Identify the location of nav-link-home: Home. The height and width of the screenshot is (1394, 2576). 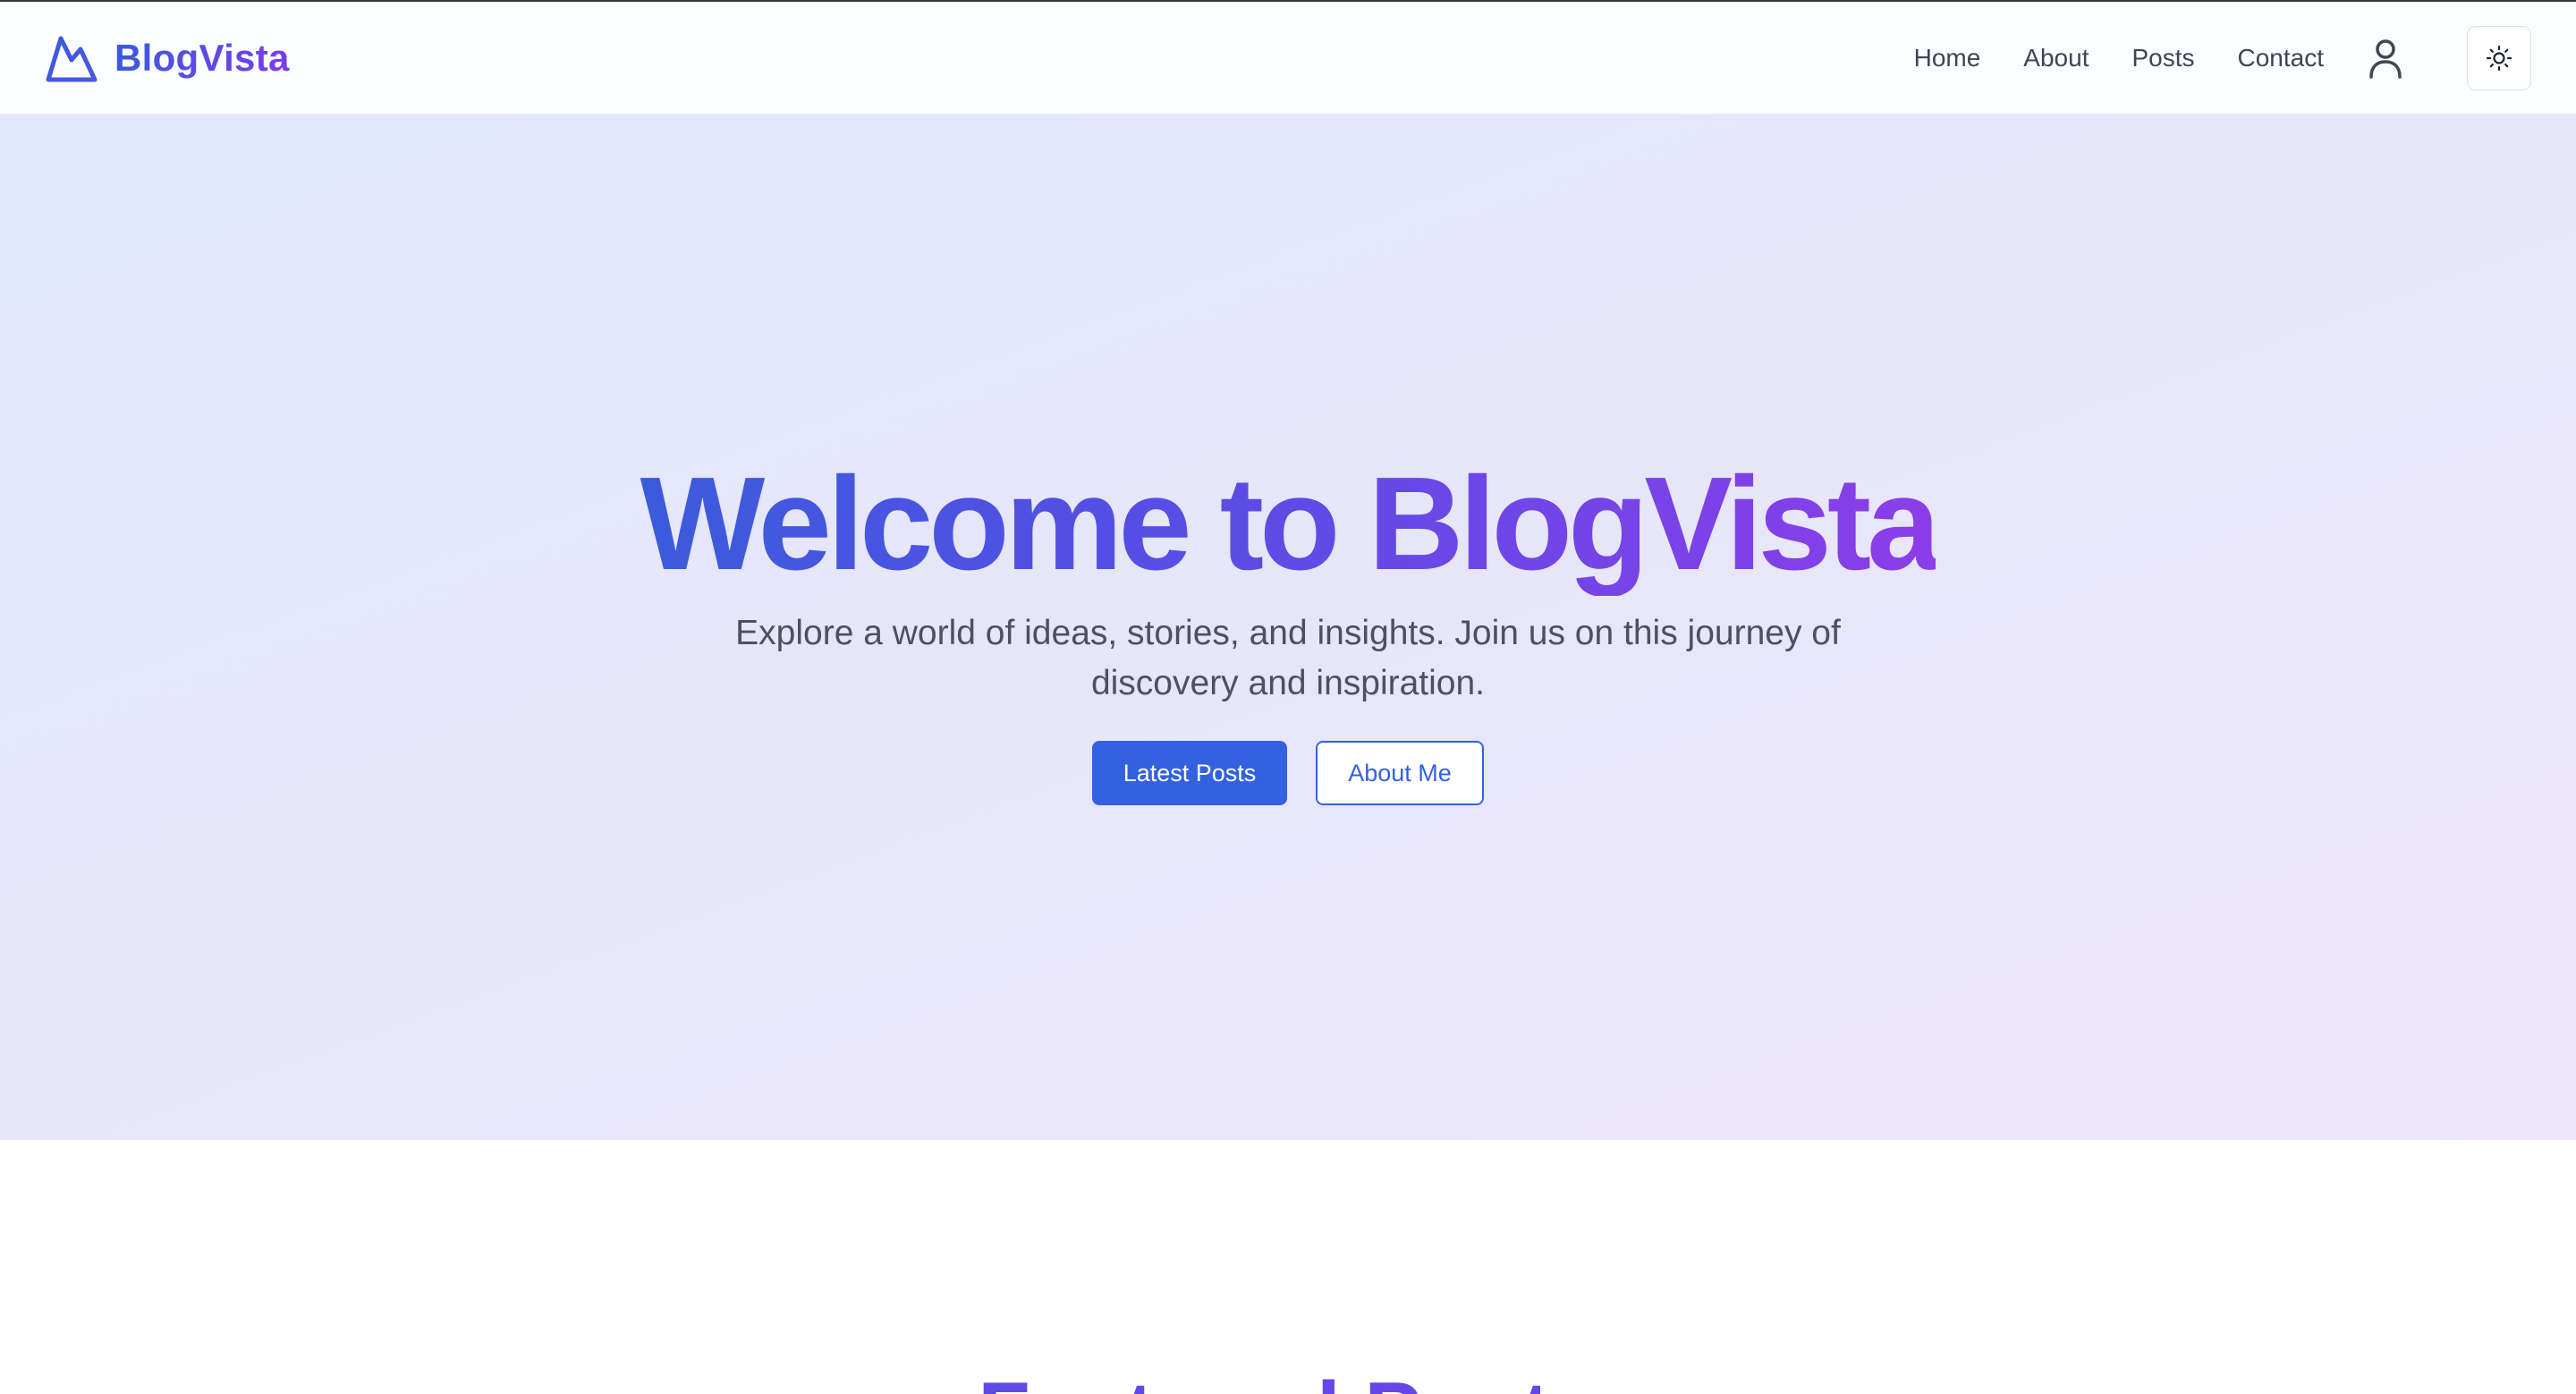
(1947, 58).